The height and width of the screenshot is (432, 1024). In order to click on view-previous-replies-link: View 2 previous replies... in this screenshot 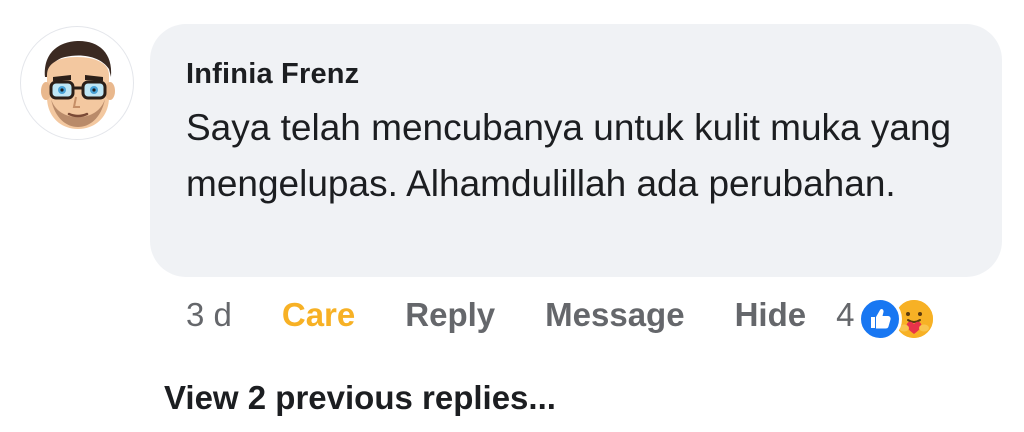, I will do `click(360, 398)`.